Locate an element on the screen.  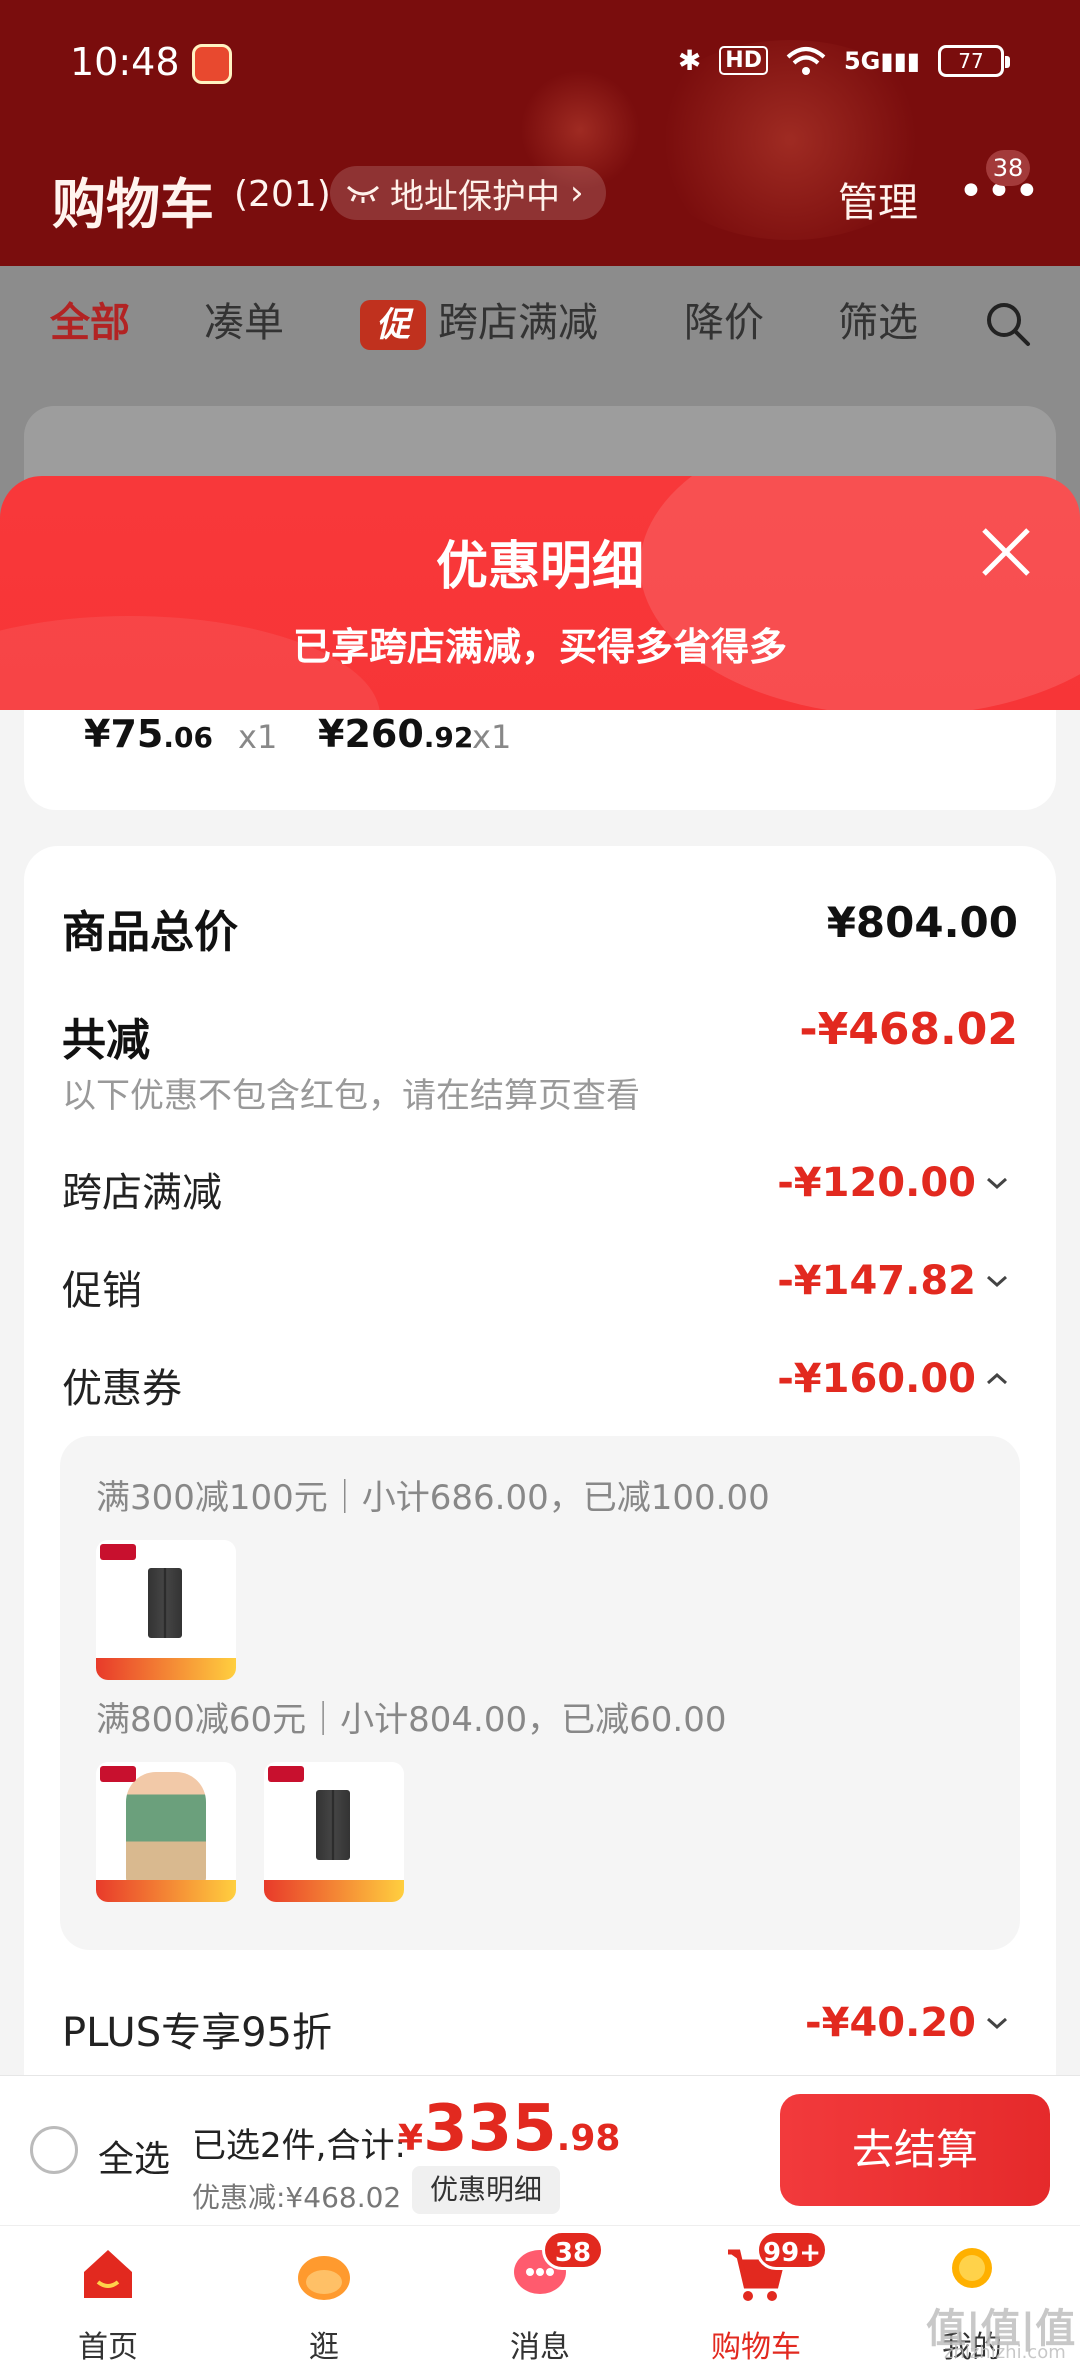
bluetooth-icon: ✱ is located at coordinates (689, 60).